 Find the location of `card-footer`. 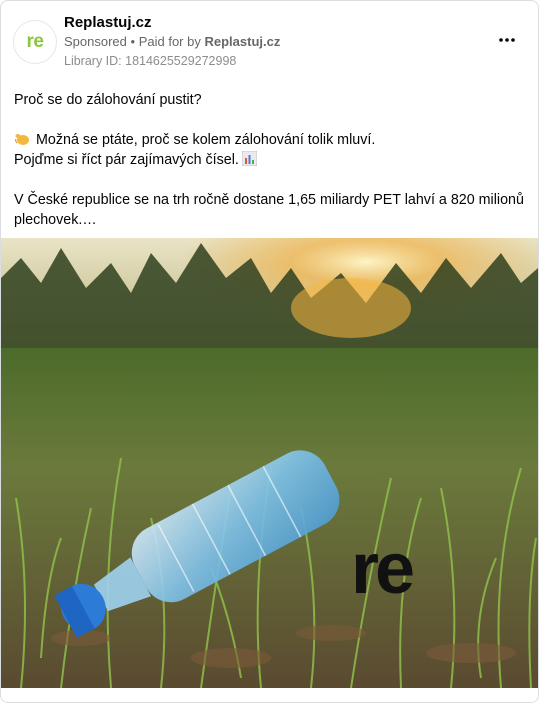

card-footer is located at coordinates (269, 695).